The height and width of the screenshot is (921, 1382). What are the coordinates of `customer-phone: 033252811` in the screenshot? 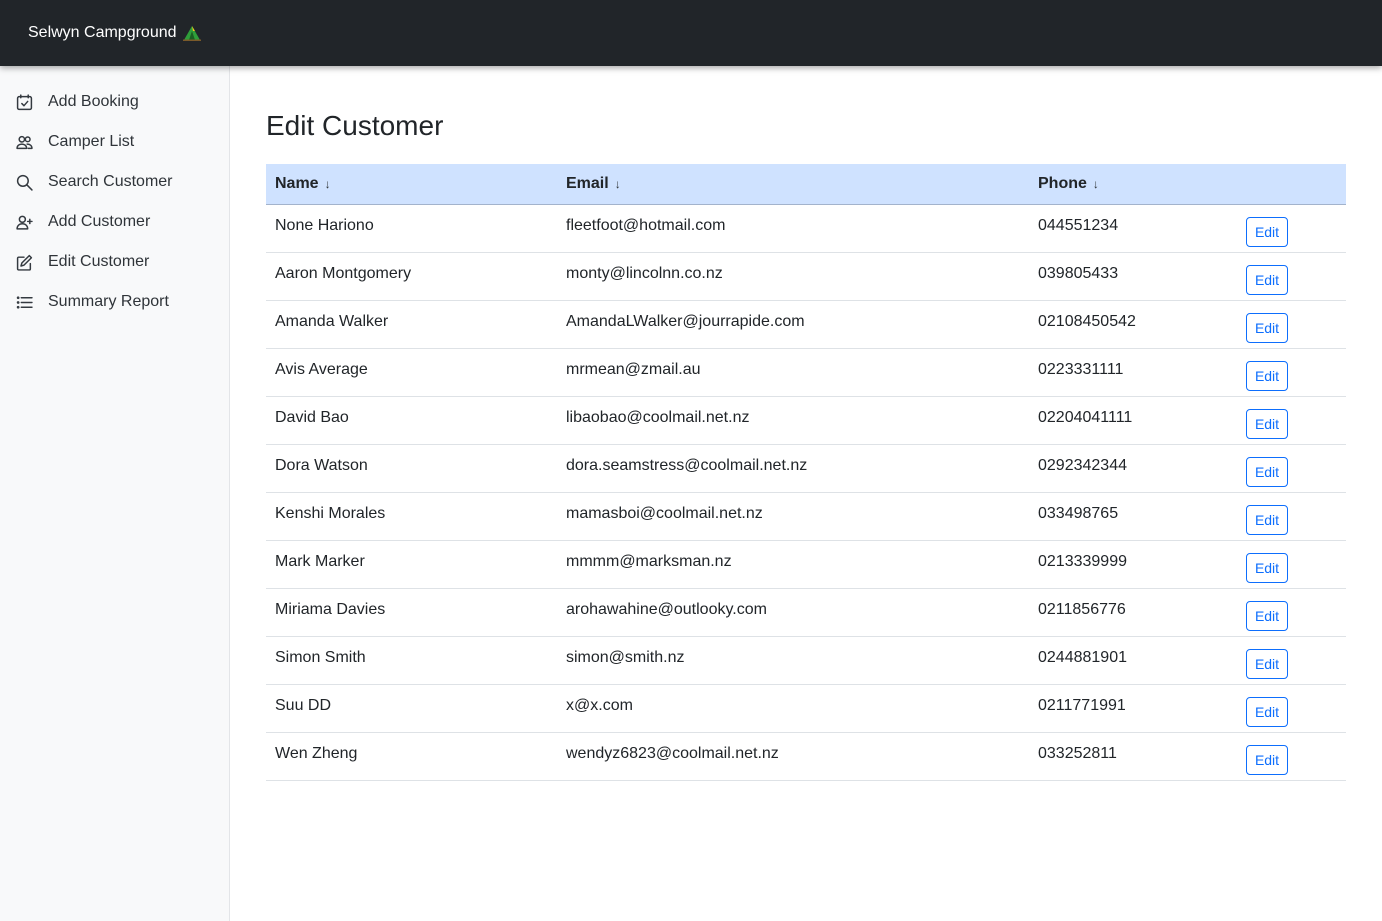 It's located at (1077, 753).